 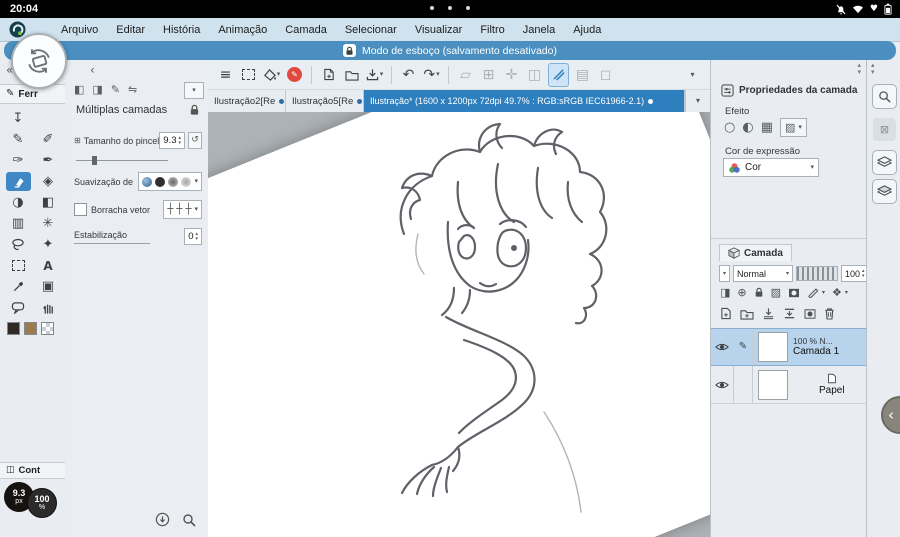 I want to click on panel-scroll-chevrons: ▴ ▾, so click(x=859, y=69).